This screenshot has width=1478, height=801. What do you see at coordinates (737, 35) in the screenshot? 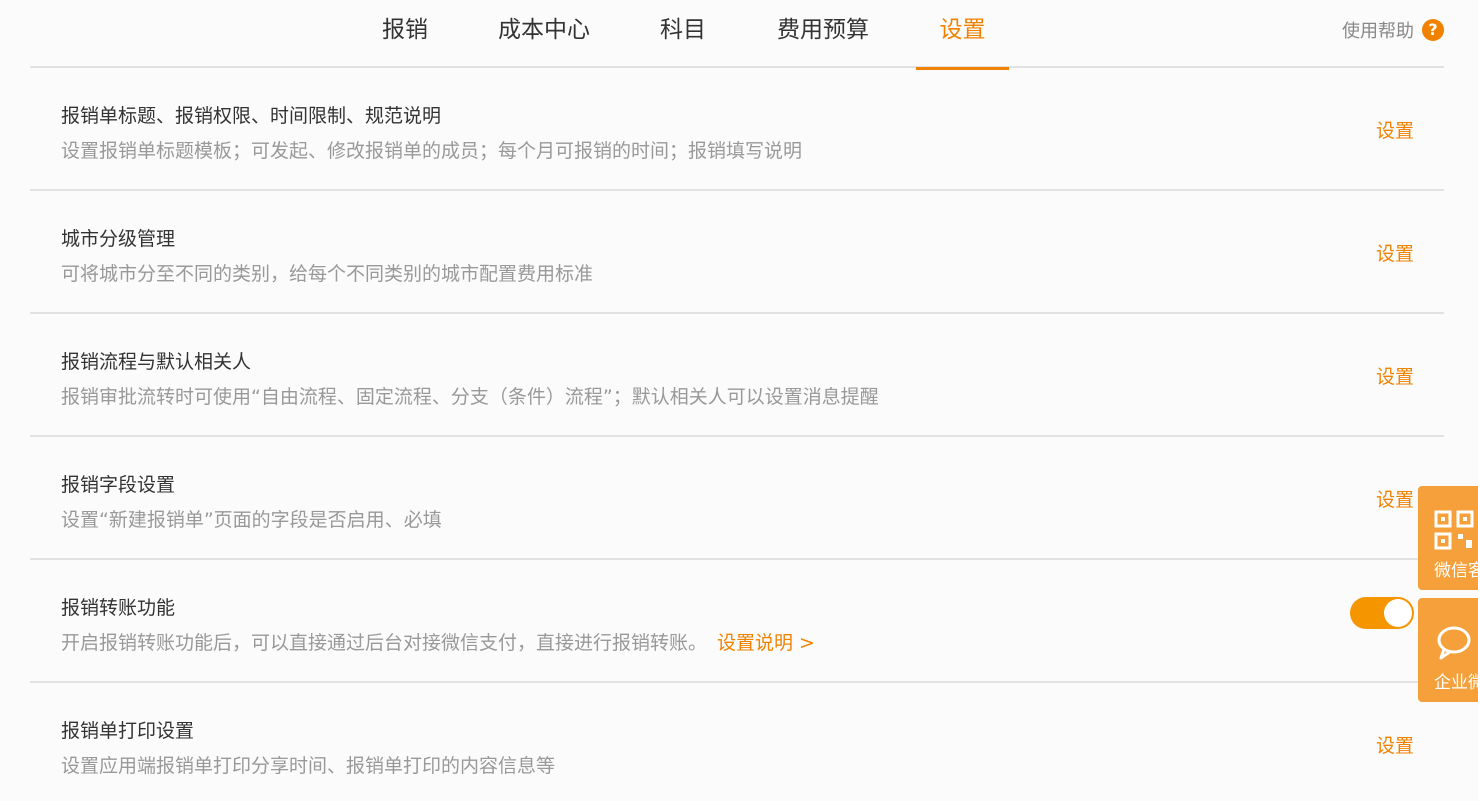
I see `top-nav: 报销 成本中心 科目 费用预算 设置 使用帮助 ?` at bounding box center [737, 35].